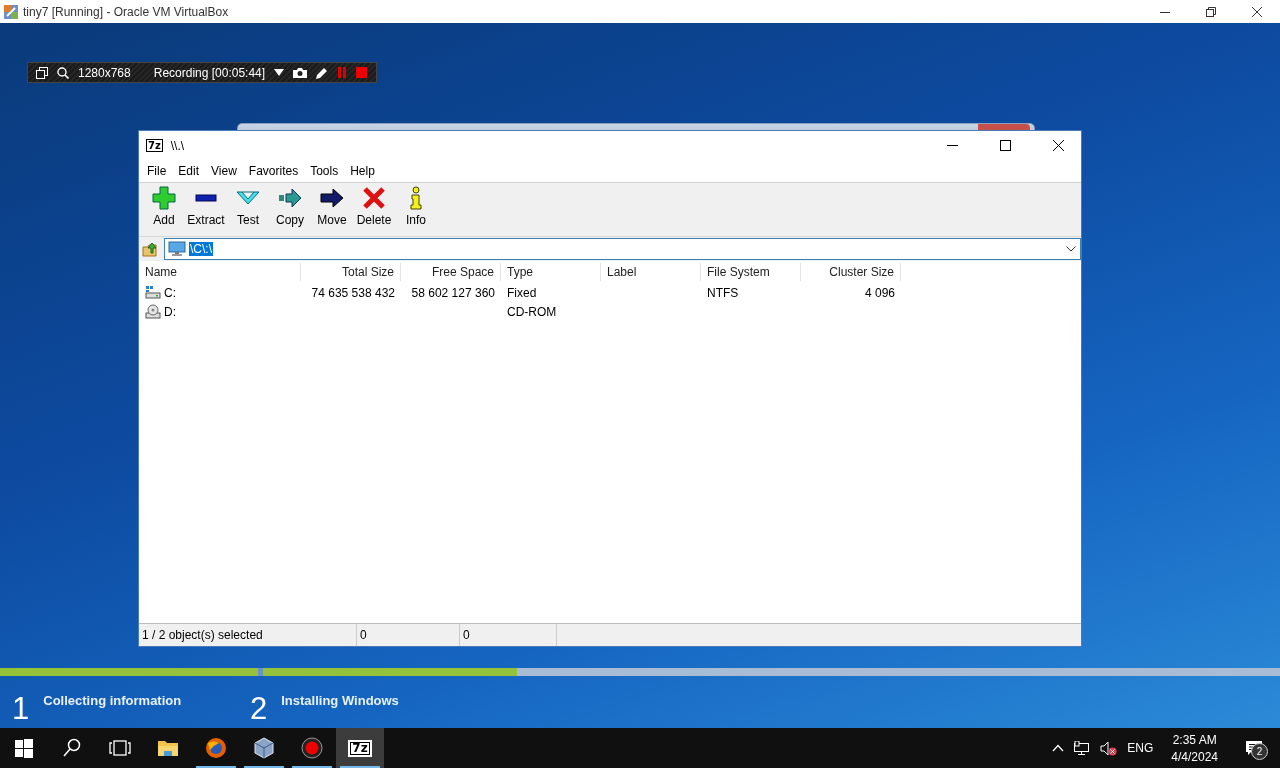  What do you see at coordinates (416, 211) in the screenshot?
I see `toolbar-button: Info` at bounding box center [416, 211].